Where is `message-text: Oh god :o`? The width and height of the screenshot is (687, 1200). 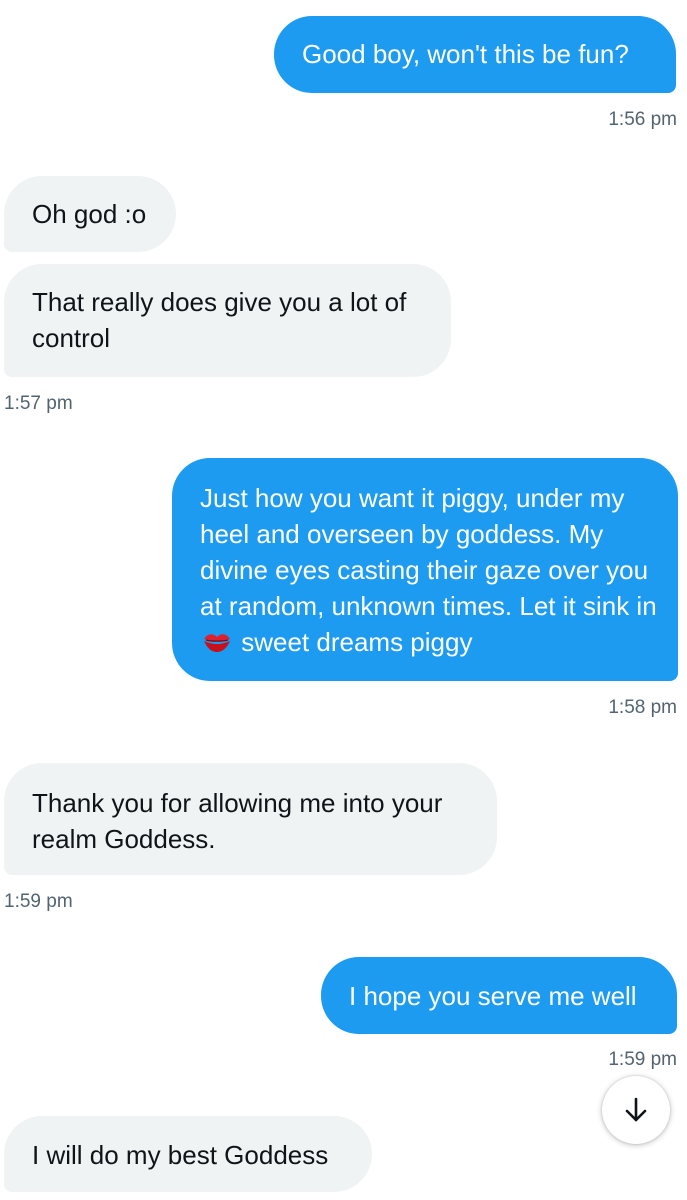
message-text: Oh god :o is located at coordinates (89, 214).